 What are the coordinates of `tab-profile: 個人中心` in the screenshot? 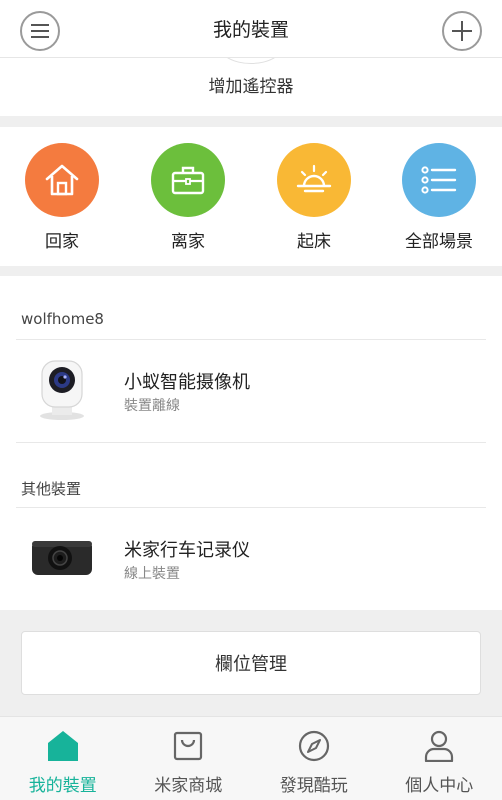 It's located at (439, 758).